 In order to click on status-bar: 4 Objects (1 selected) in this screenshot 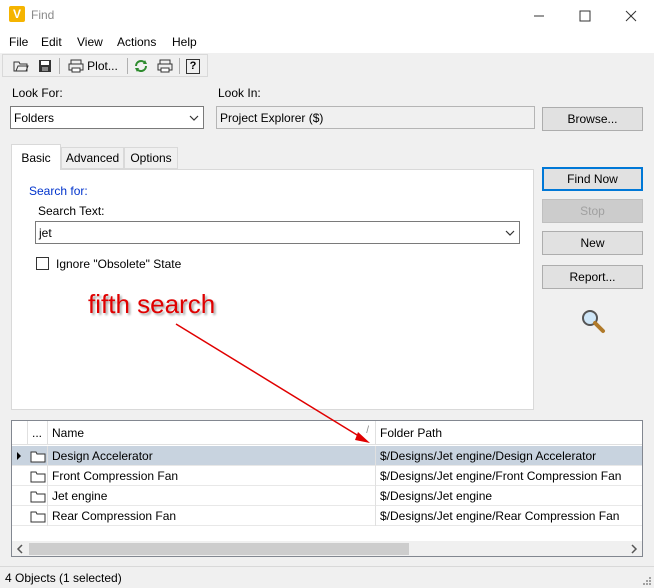, I will do `click(327, 577)`.